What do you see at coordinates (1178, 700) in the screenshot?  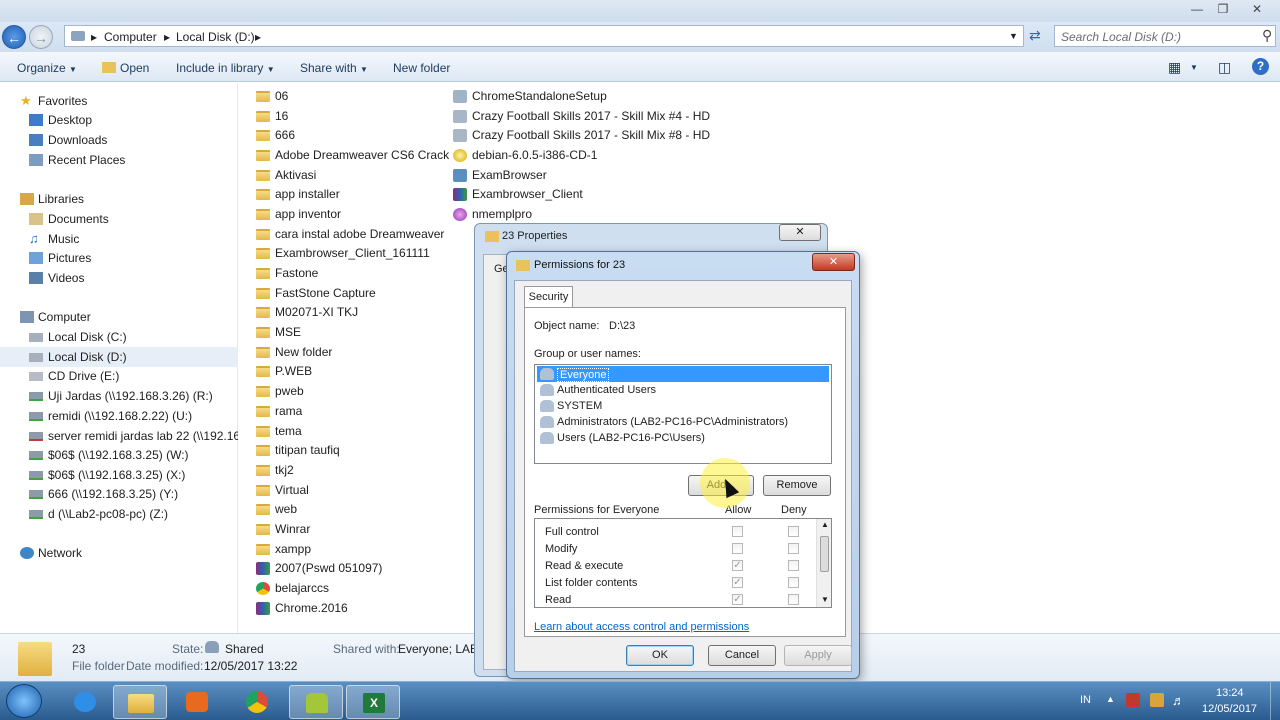 I see `volume-icon: ♬` at bounding box center [1178, 700].